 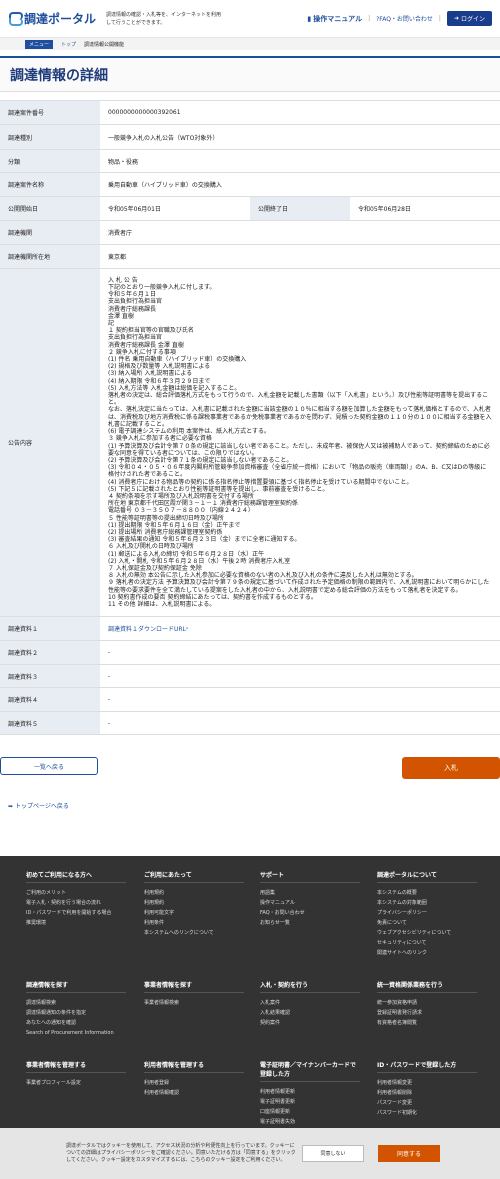 I want to click on footer-link: 調達情報検索, so click(x=76, y=1003).